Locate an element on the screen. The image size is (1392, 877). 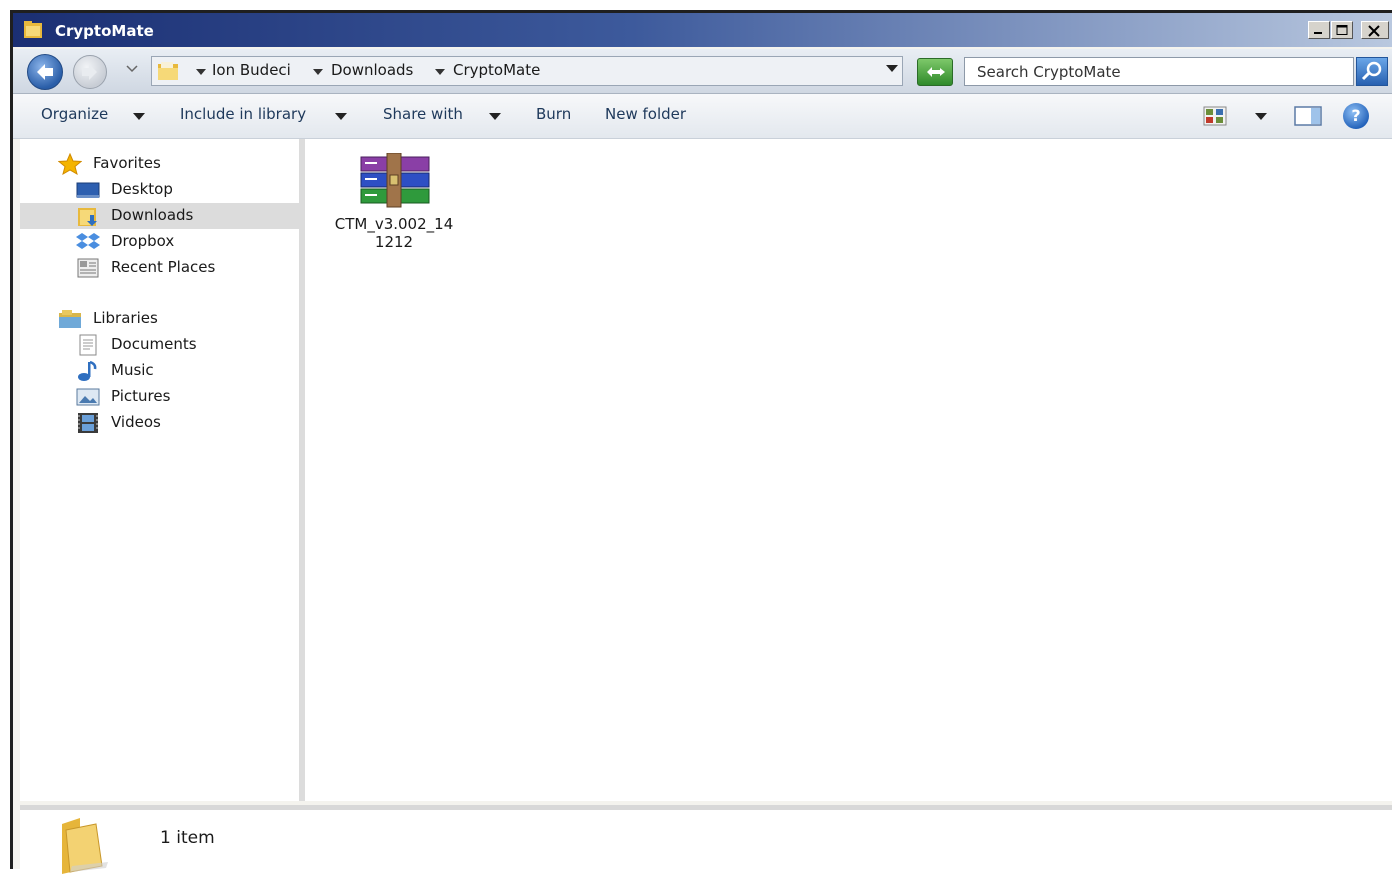
breadcrumb-downloads: Downloads is located at coordinates (372, 70).